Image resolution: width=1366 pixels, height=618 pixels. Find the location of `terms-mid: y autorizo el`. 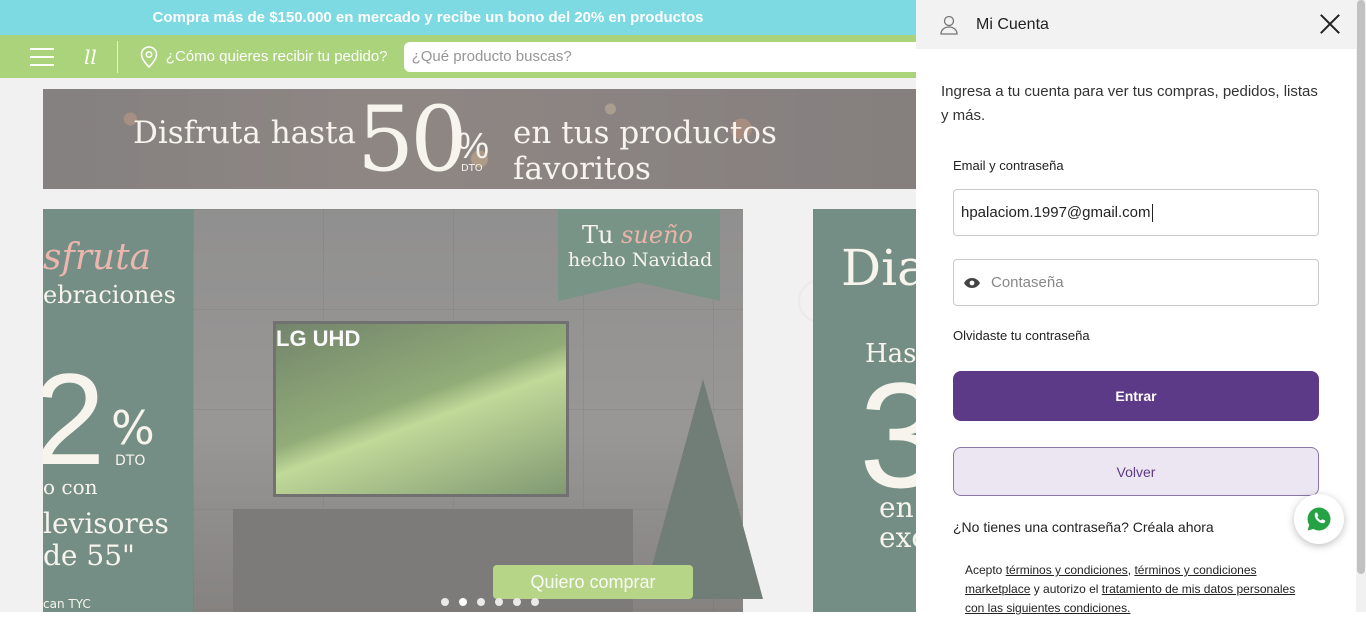

terms-mid: y autorizo el is located at coordinates (1066, 589).